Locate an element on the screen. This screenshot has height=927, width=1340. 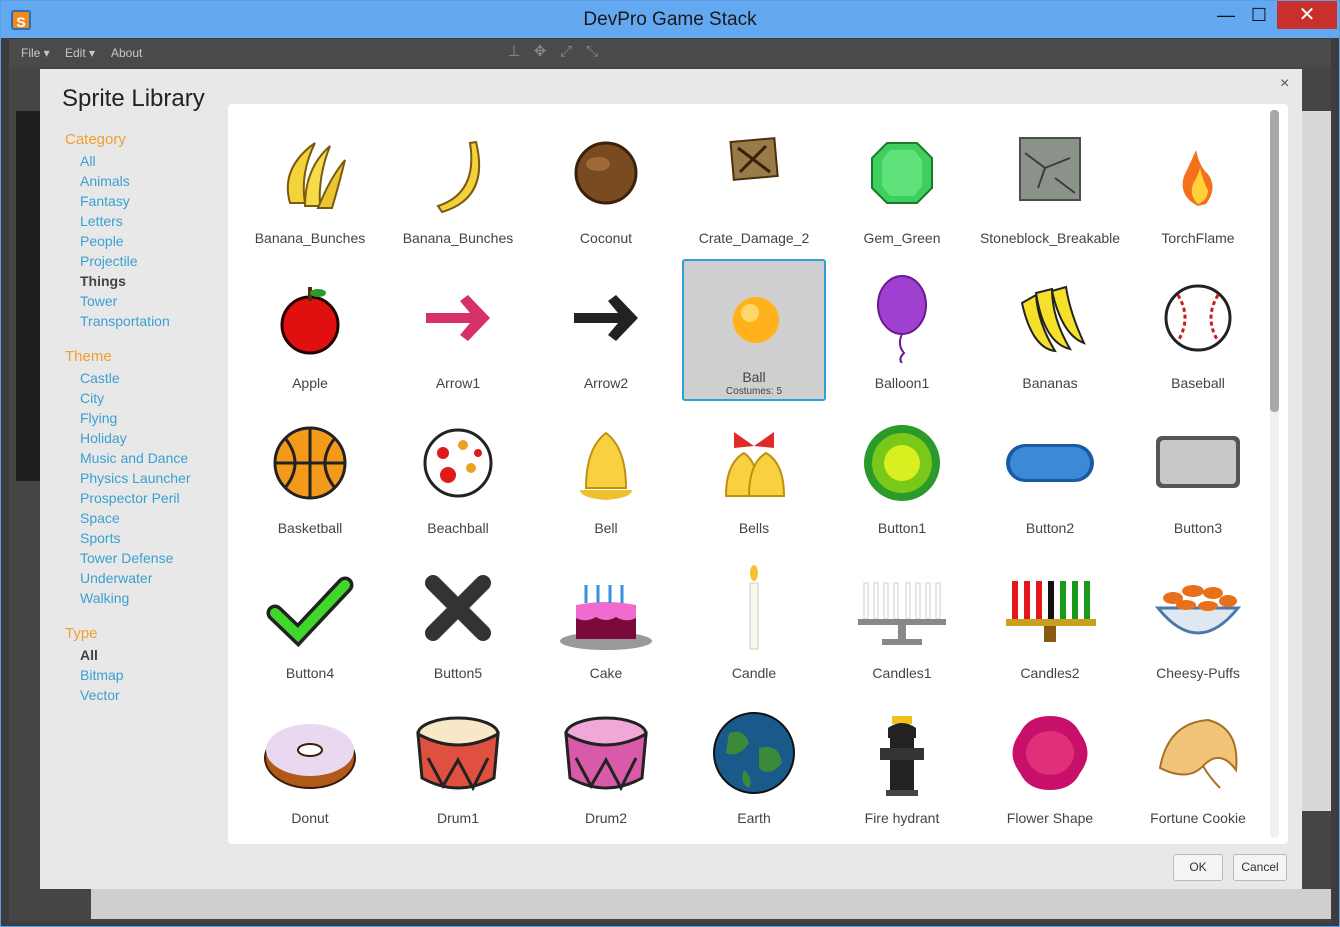
sprite-name: Gem_Green is located at coordinates (902, 238).